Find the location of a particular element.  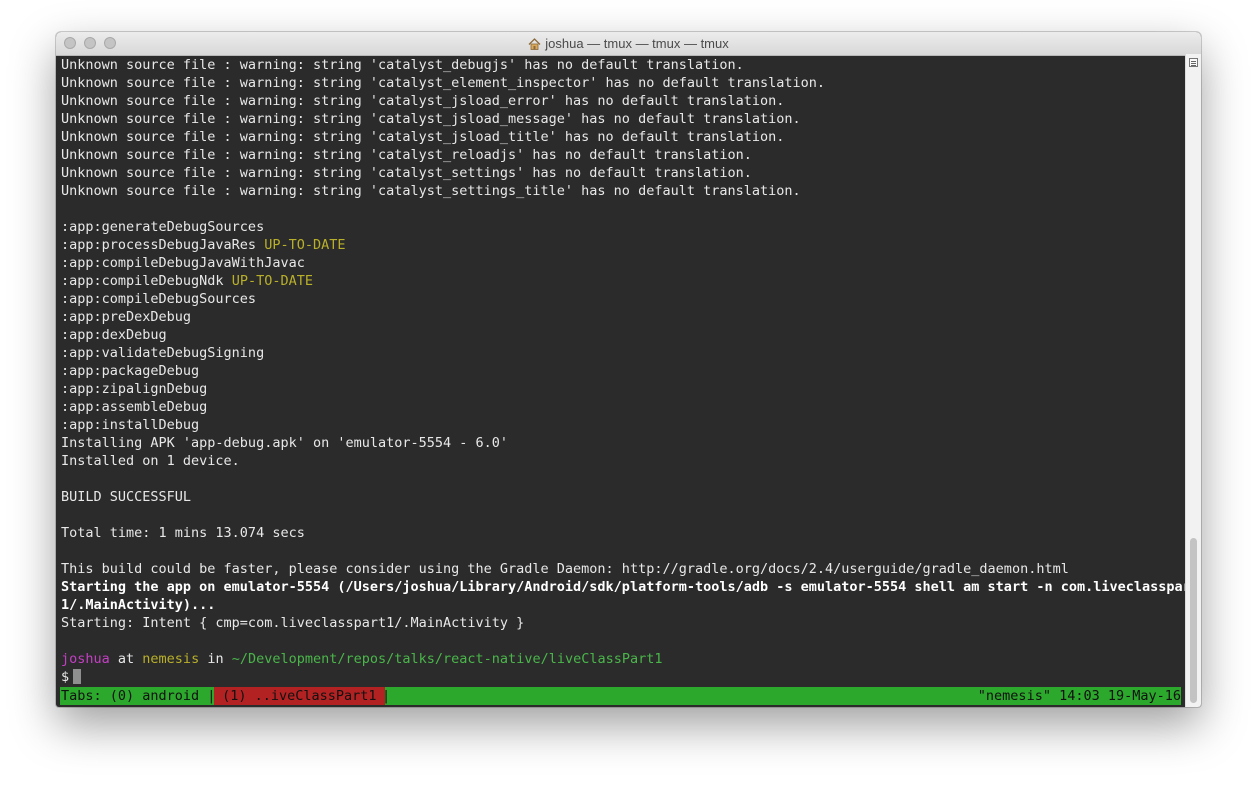

installed-line: Installed on 1 device. is located at coordinates (150, 461).